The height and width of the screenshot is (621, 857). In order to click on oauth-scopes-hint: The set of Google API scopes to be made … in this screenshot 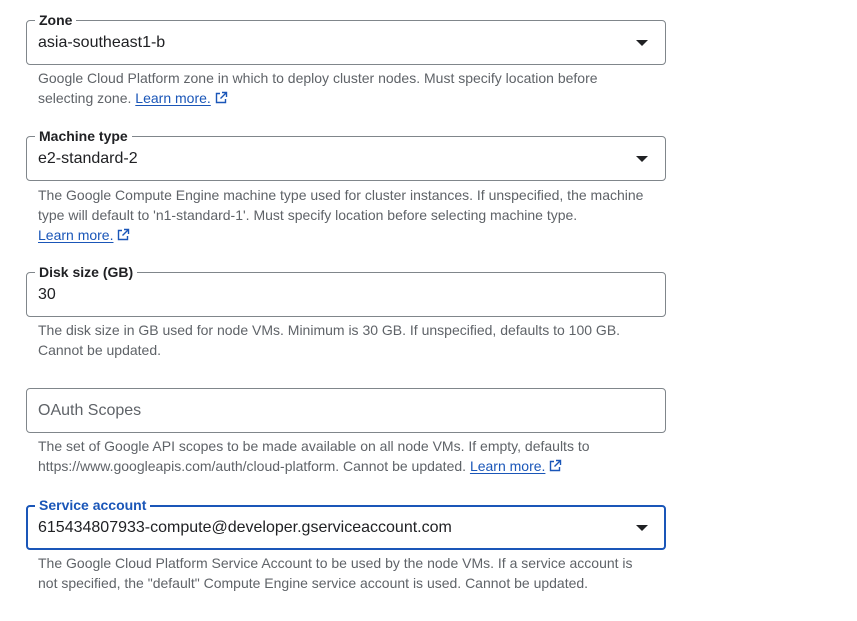, I will do `click(343, 456)`.